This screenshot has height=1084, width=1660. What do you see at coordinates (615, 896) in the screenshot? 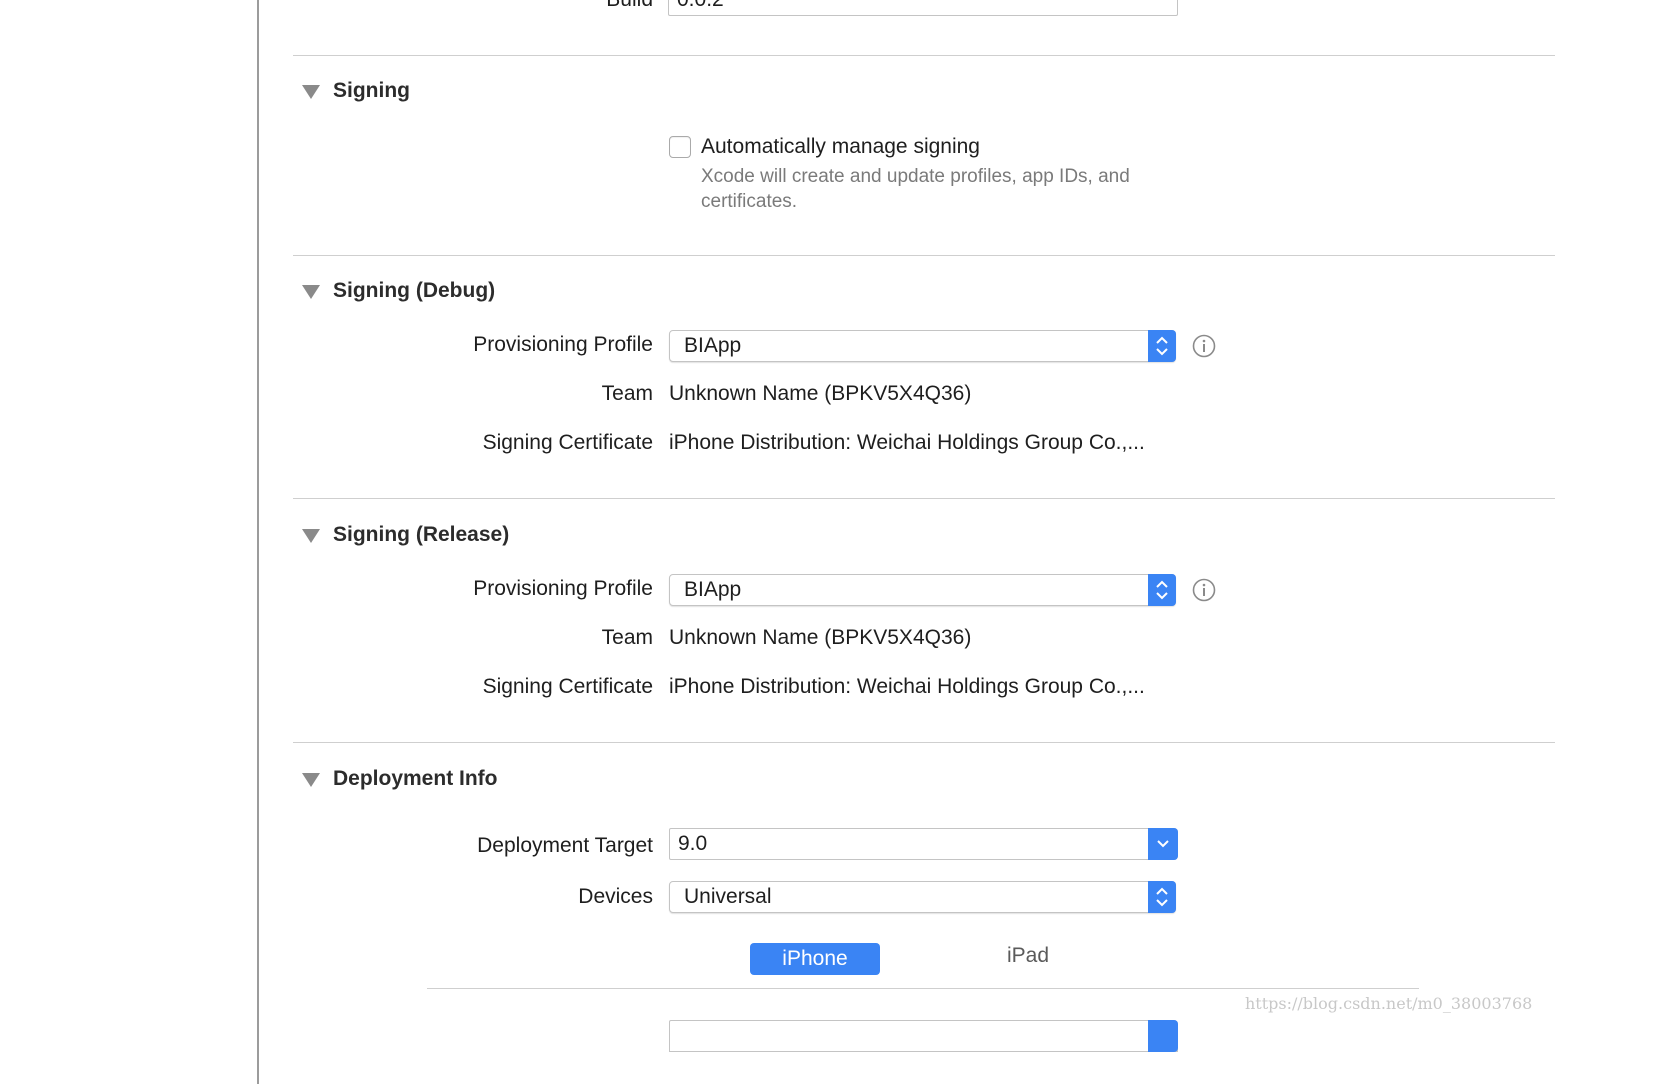
I see `devices-label: Devices` at bounding box center [615, 896].